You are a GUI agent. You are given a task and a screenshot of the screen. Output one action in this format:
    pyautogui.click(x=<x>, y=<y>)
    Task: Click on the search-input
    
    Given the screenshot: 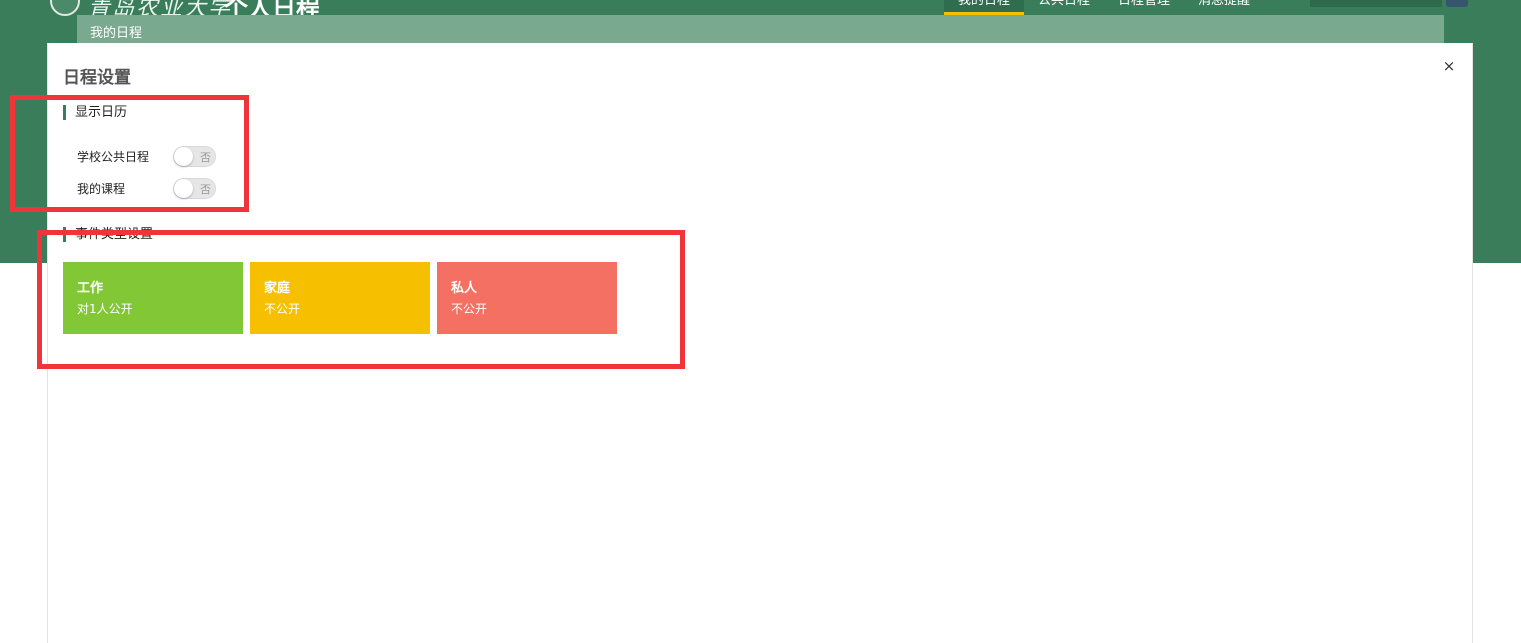 What is the action you would take?
    pyautogui.click(x=1376, y=3)
    